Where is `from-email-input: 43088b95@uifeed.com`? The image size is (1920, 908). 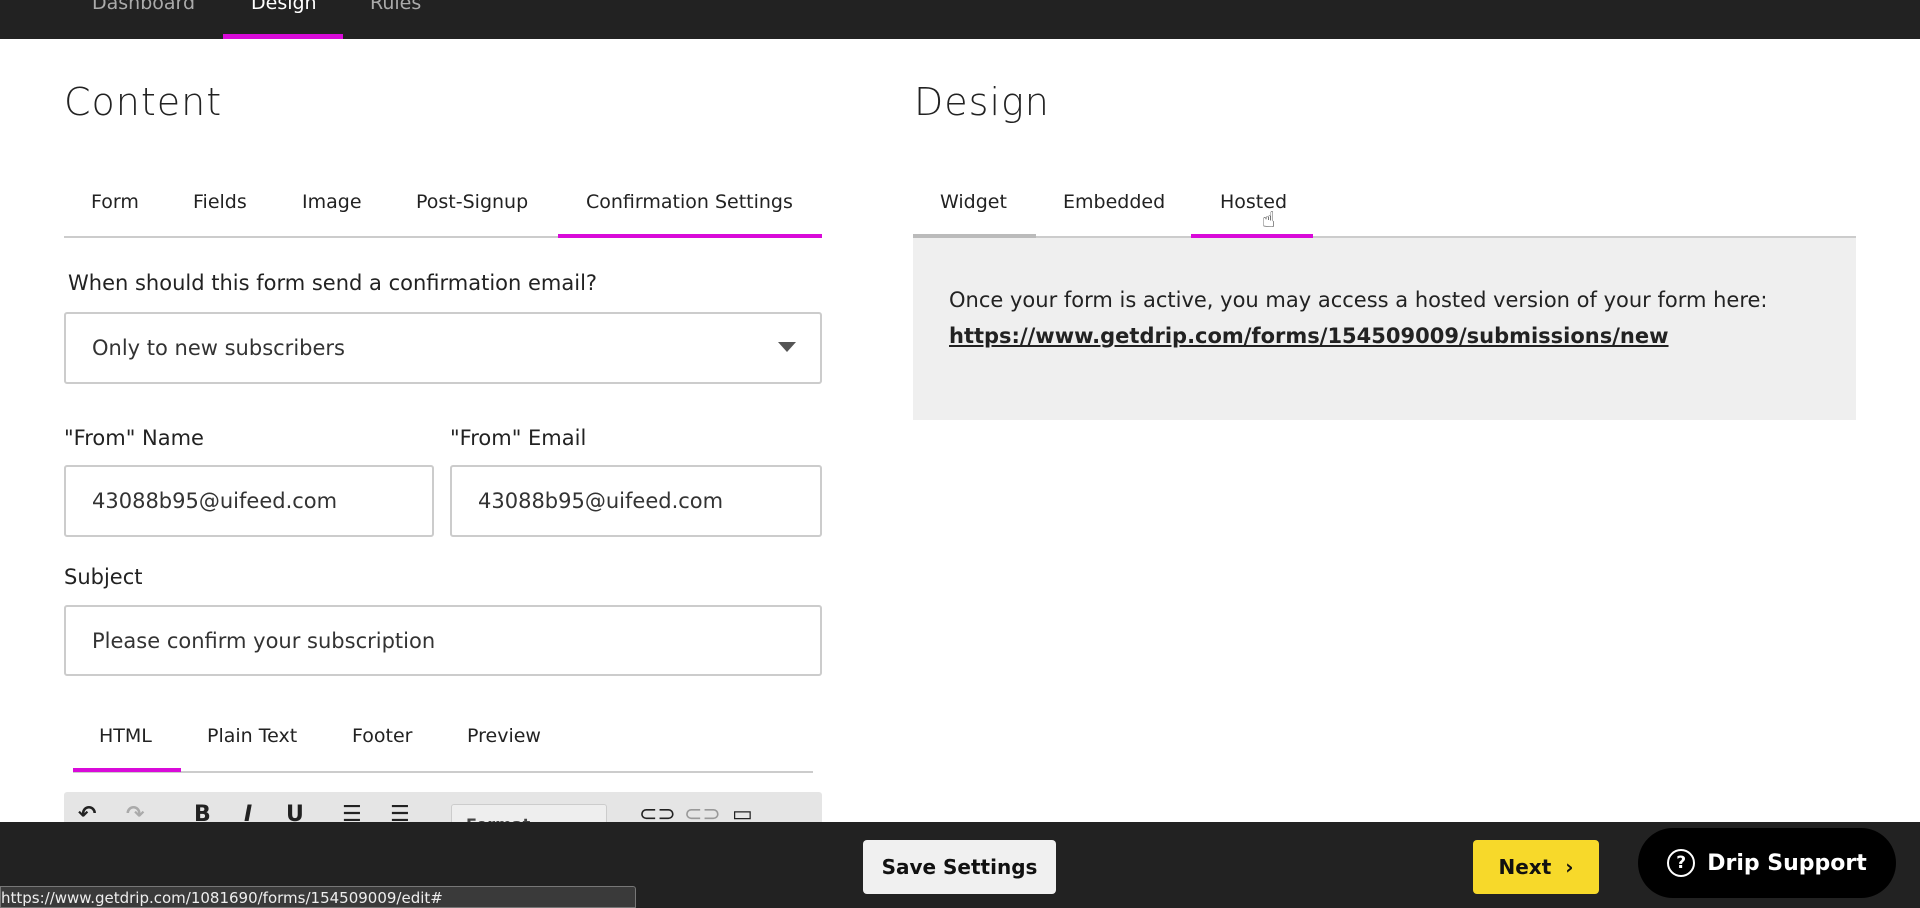 from-email-input: 43088b95@uifeed.com is located at coordinates (636, 501).